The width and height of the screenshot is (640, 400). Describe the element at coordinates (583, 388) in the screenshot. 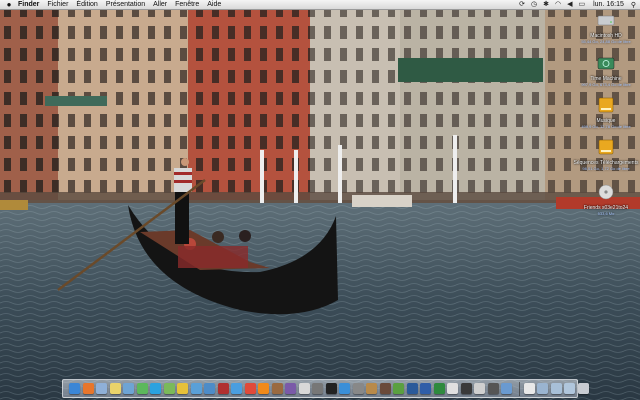

I see `trash-icon` at that location.